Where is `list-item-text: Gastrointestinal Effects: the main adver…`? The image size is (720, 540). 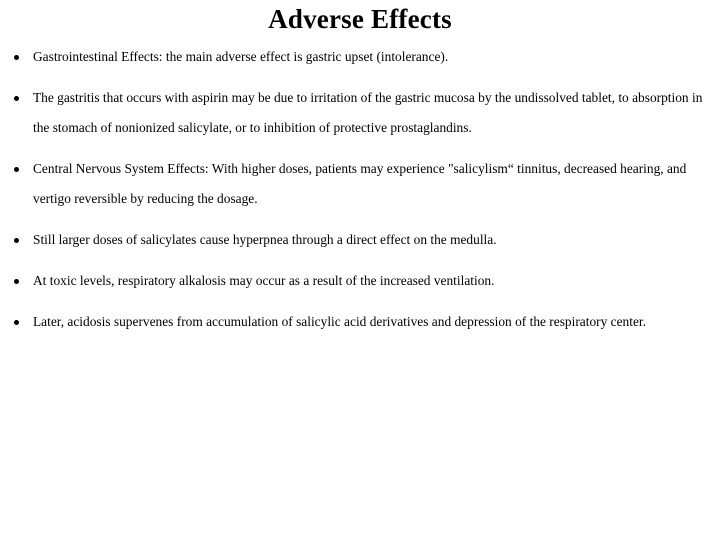
list-item-text: Gastrointestinal Effects: the main adver… is located at coordinates (241, 56).